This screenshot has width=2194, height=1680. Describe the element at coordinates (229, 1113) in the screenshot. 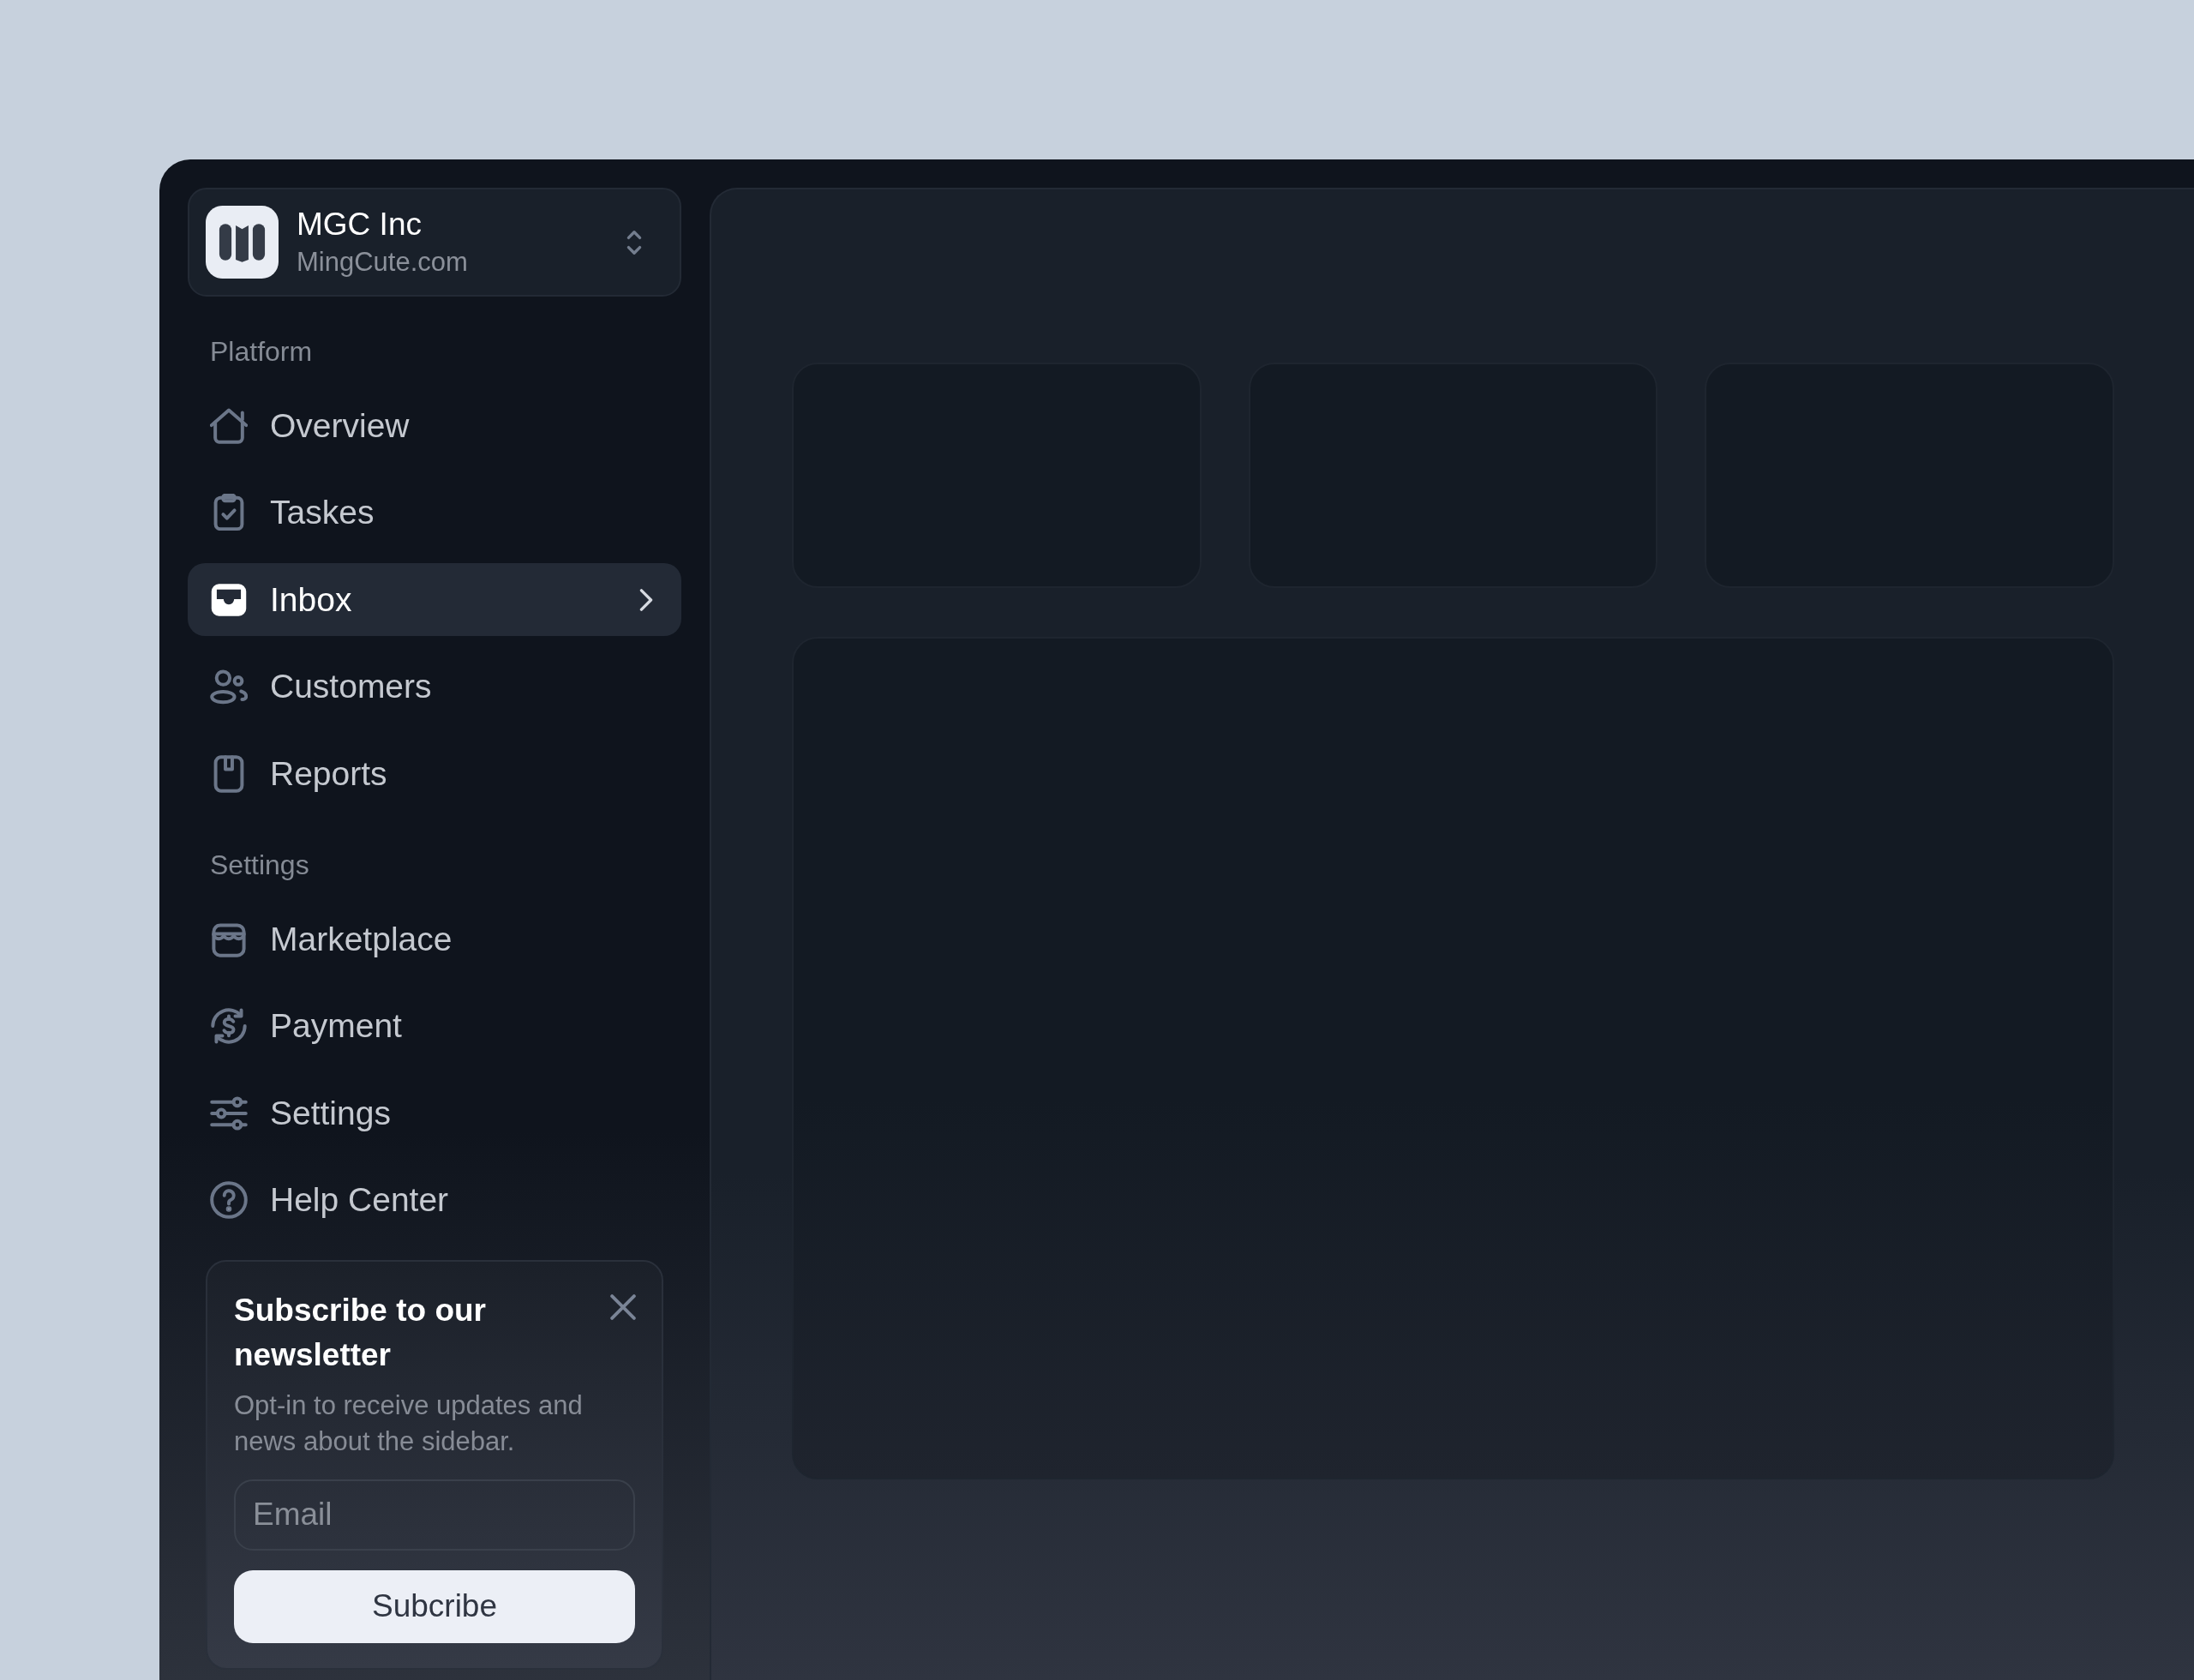

I see `sliders-icon` at that location.